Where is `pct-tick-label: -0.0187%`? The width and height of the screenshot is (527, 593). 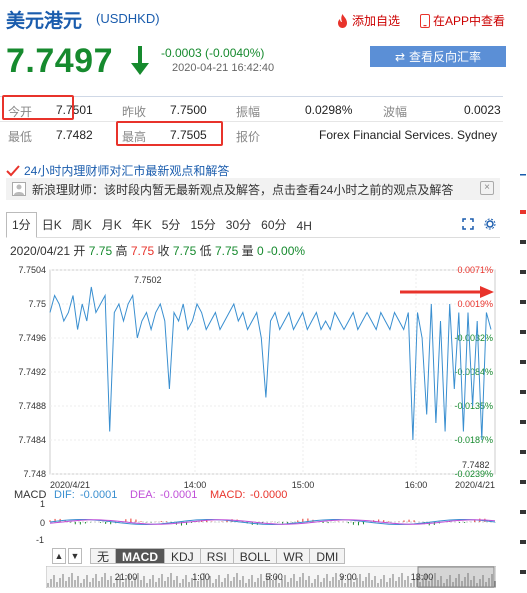
pct-tick-label: -0.0187% is located at coordinates (473, 440).